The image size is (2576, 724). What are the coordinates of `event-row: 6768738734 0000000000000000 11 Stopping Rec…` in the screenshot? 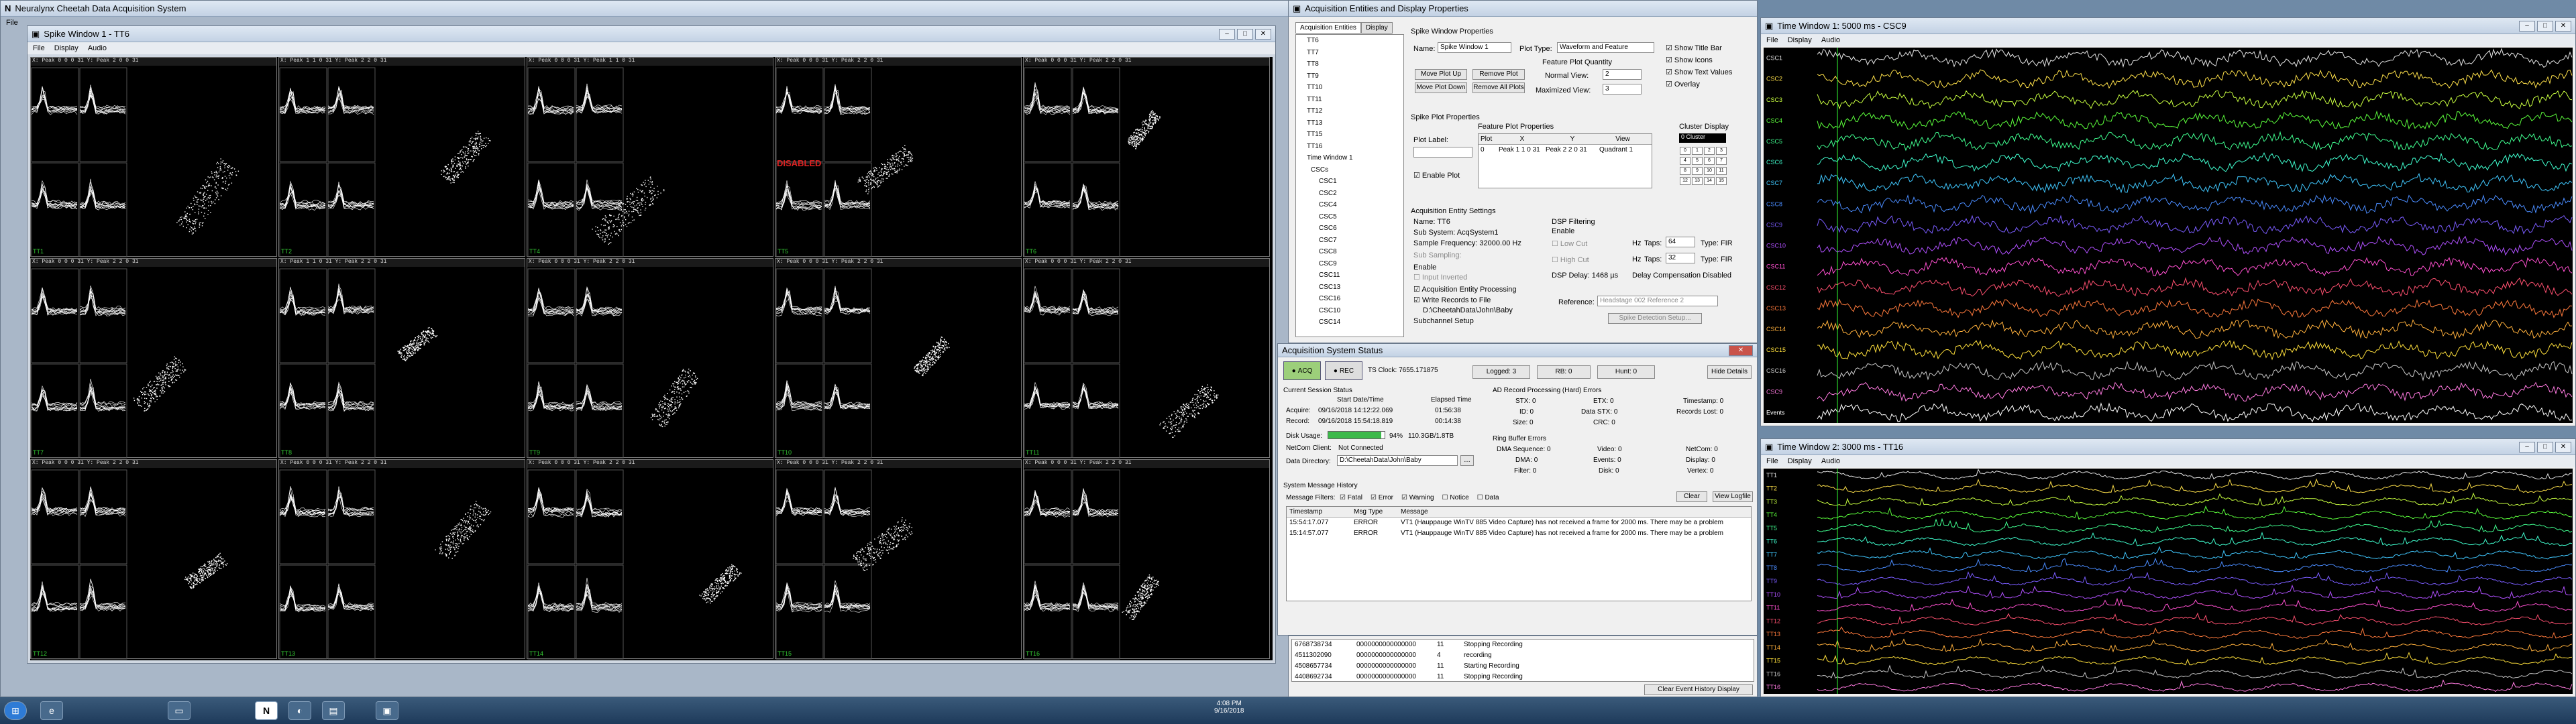 It's located at (1523, 645).